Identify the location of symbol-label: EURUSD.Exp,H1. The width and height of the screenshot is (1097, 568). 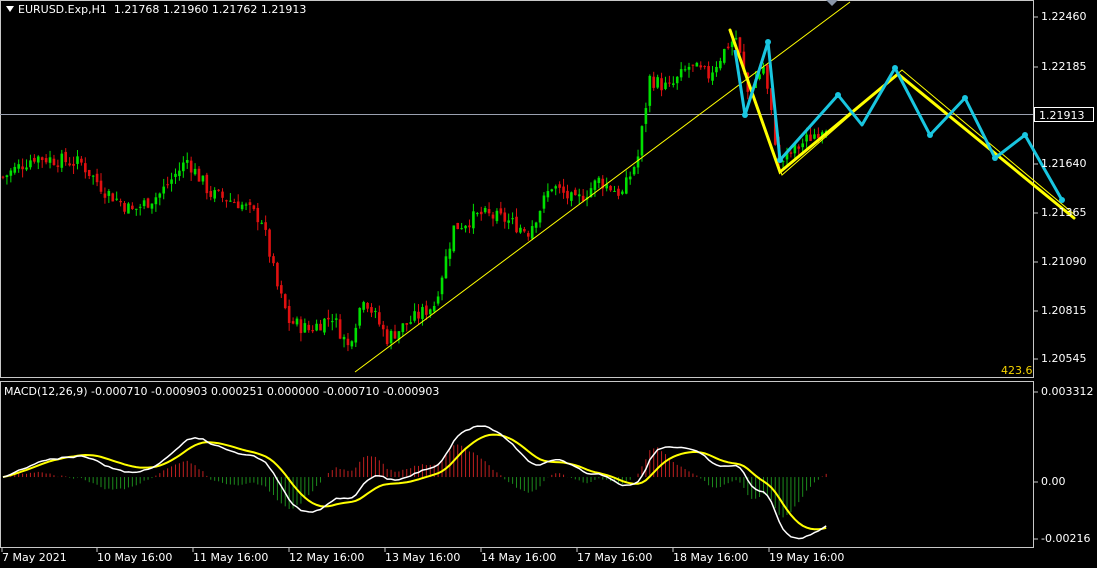
(62, 9).